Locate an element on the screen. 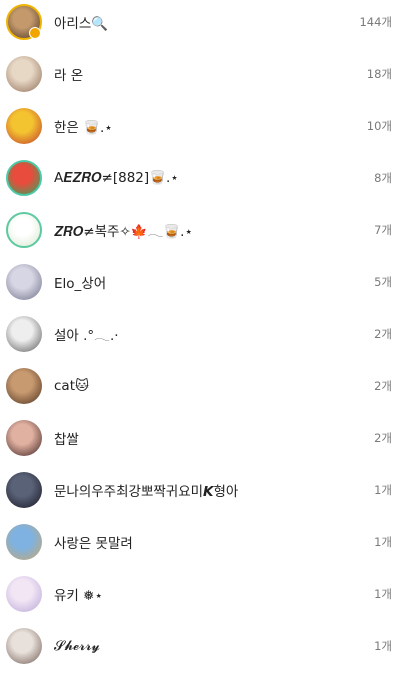 The width and height of the screenshot is (402, 673). list-item: 한은 🥃.⋆ 10개 is located at coordinates (201, 126).